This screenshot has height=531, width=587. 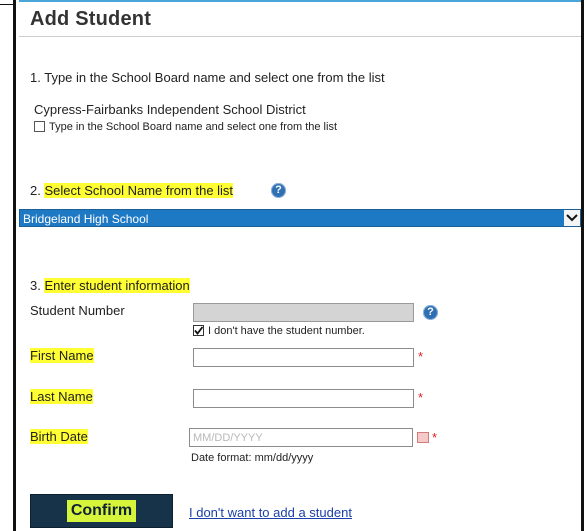 I want to click on birth-date-label: Birth Date, so click(x=59, y=436).